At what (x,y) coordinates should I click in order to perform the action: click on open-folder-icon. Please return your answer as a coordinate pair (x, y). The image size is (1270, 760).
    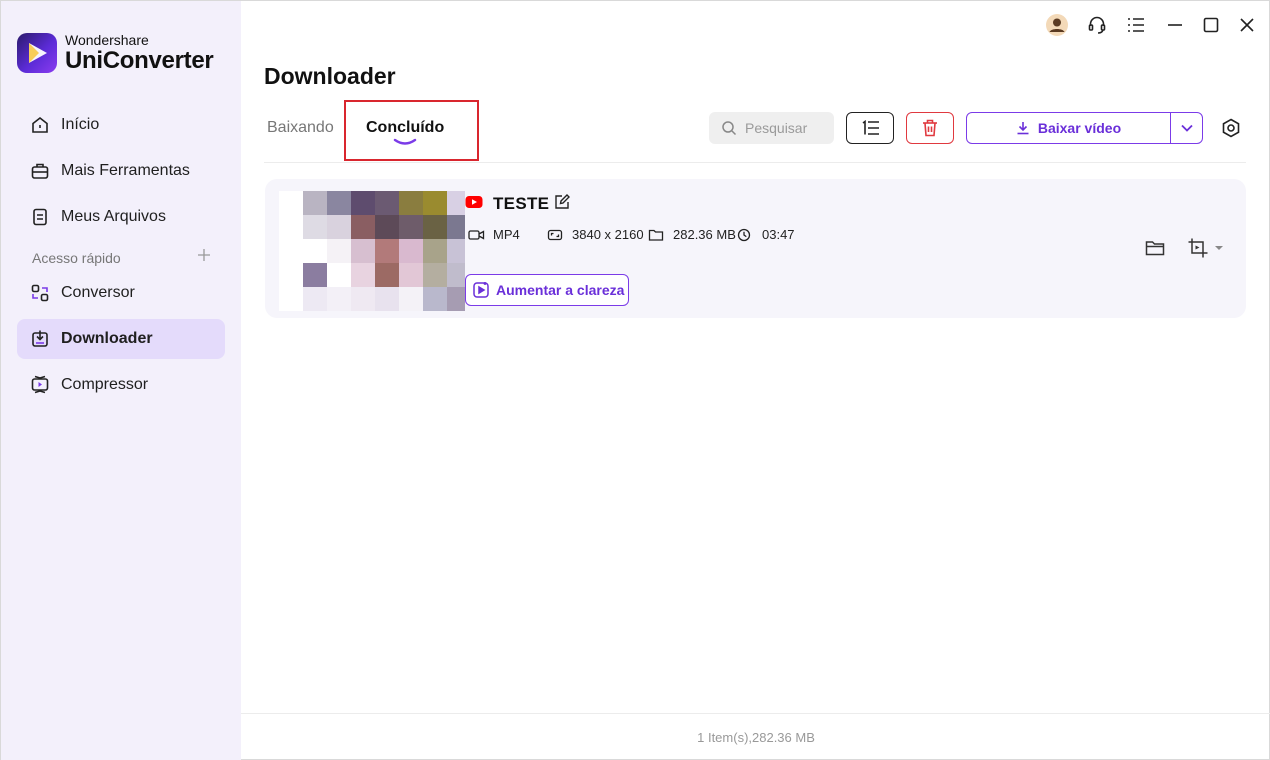
    Looking at the image, I should click on (1155, 248).